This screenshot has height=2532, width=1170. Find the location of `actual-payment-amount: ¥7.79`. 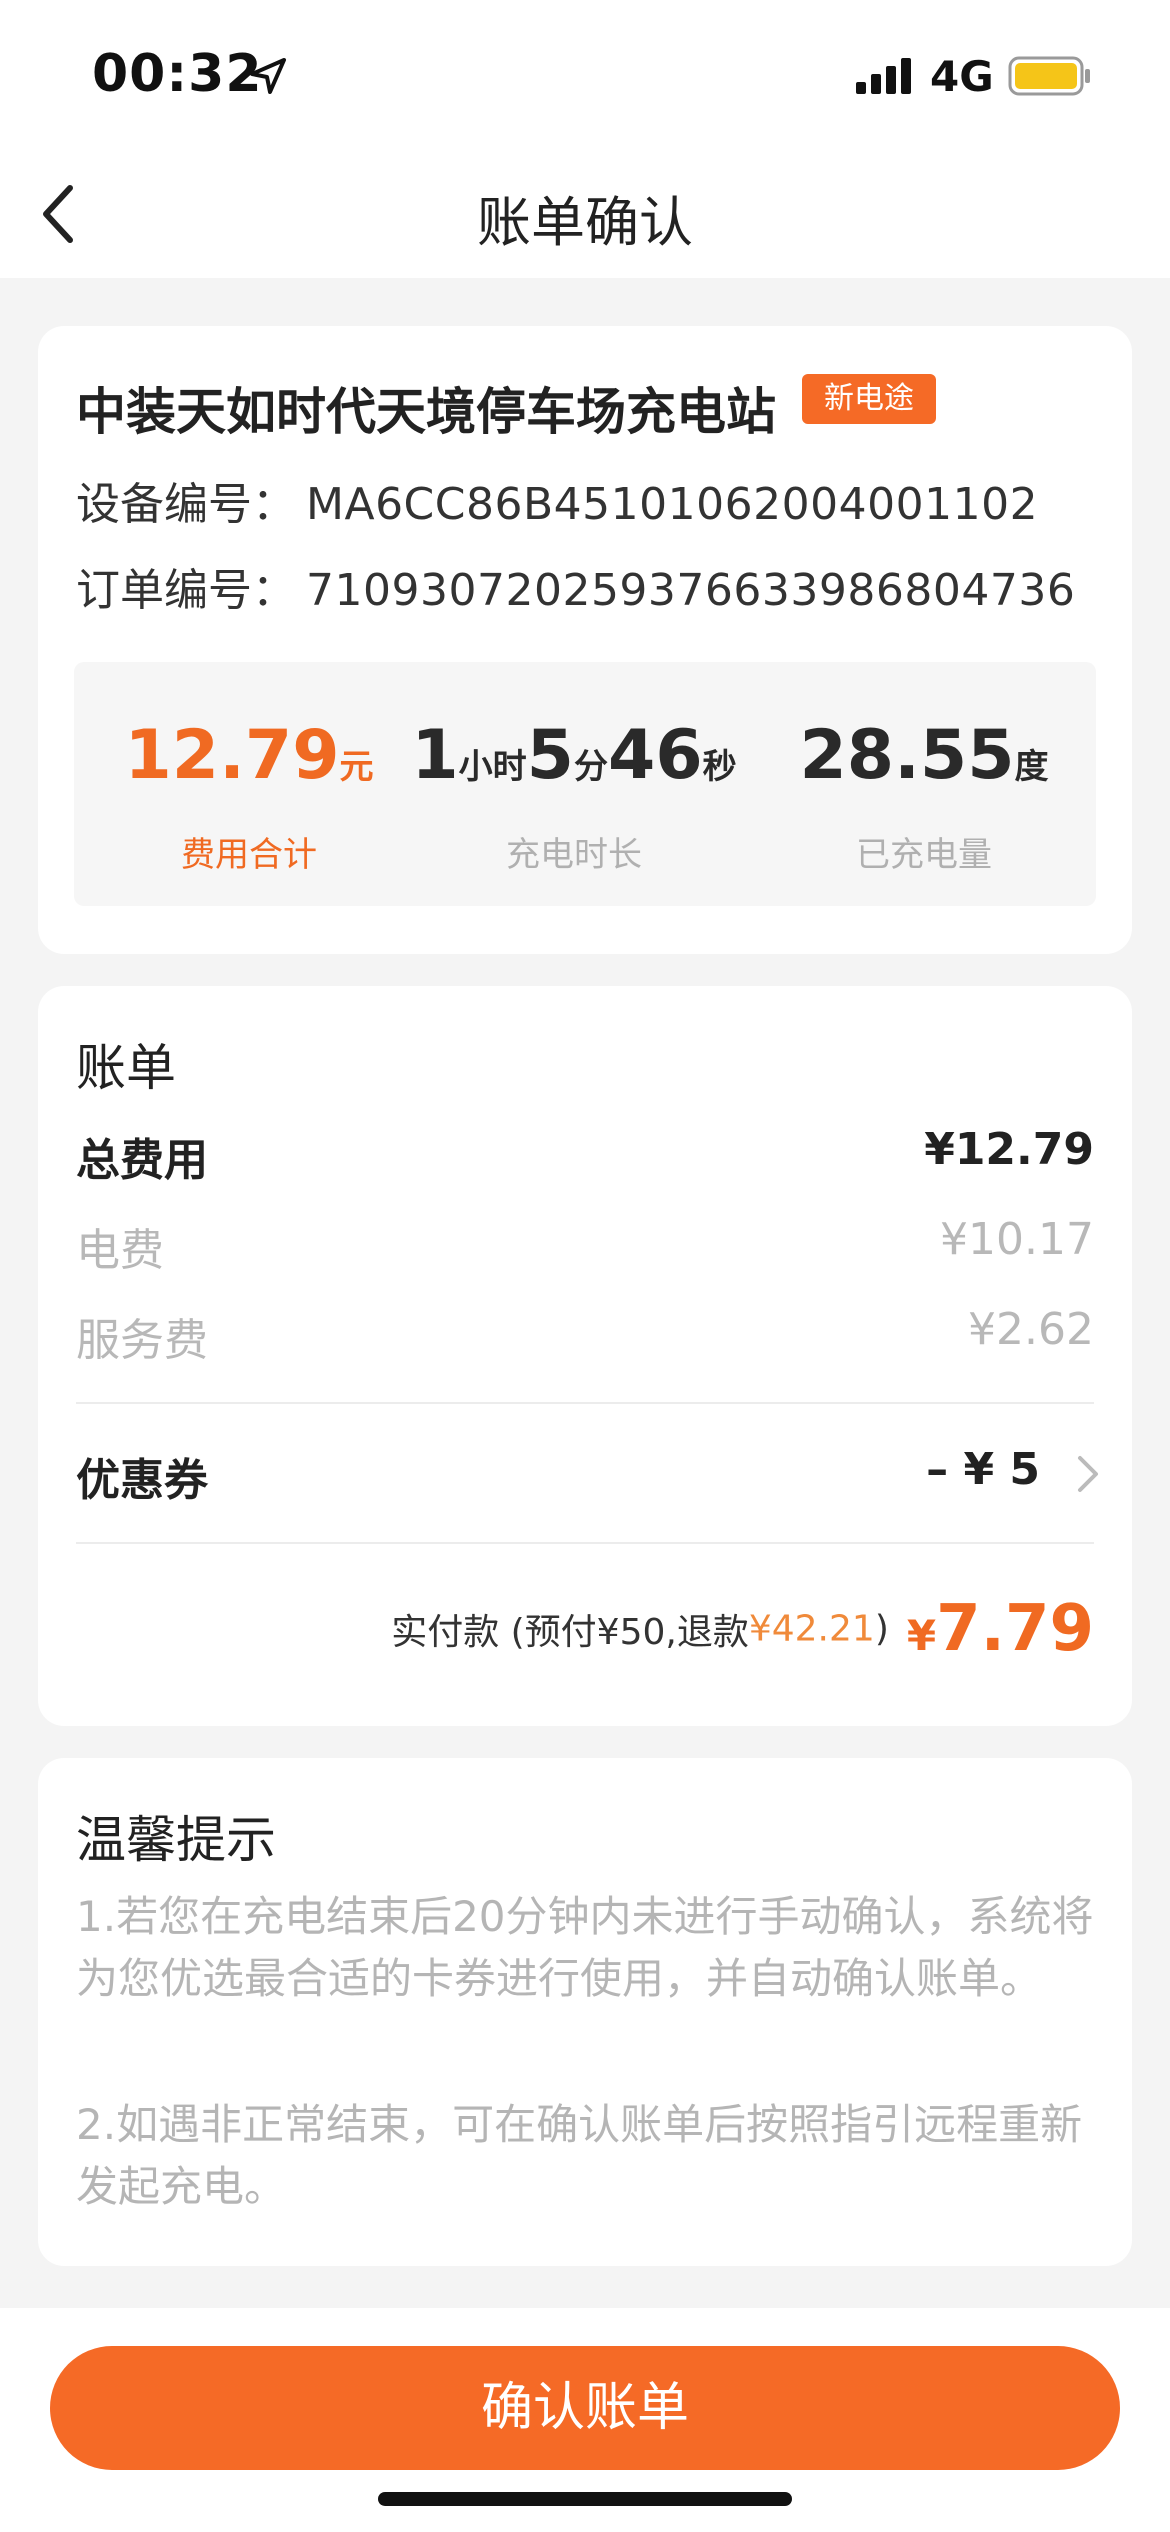

actual-payment-amount: ¥7.79 is located at coordinates (1000, 1629).